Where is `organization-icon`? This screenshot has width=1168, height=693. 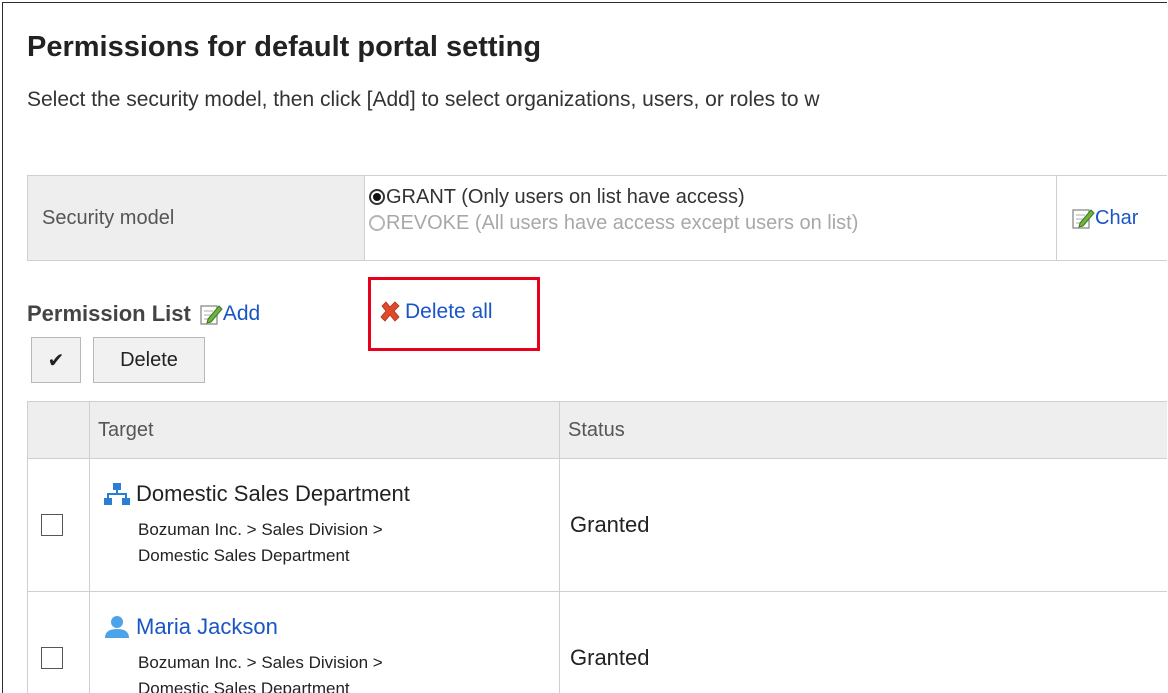 organization-icon is located at coordinates (117, 494).